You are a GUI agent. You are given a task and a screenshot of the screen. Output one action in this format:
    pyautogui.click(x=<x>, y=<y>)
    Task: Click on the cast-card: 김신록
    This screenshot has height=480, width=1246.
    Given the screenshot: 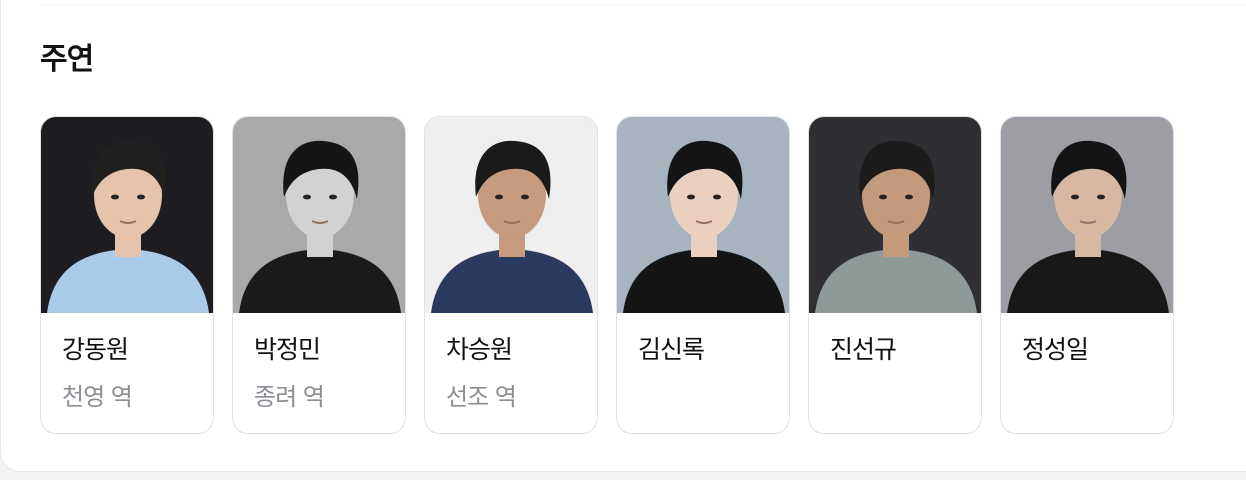 What is the action you would take?
    pyautogui.click(x=703, y=275)
    